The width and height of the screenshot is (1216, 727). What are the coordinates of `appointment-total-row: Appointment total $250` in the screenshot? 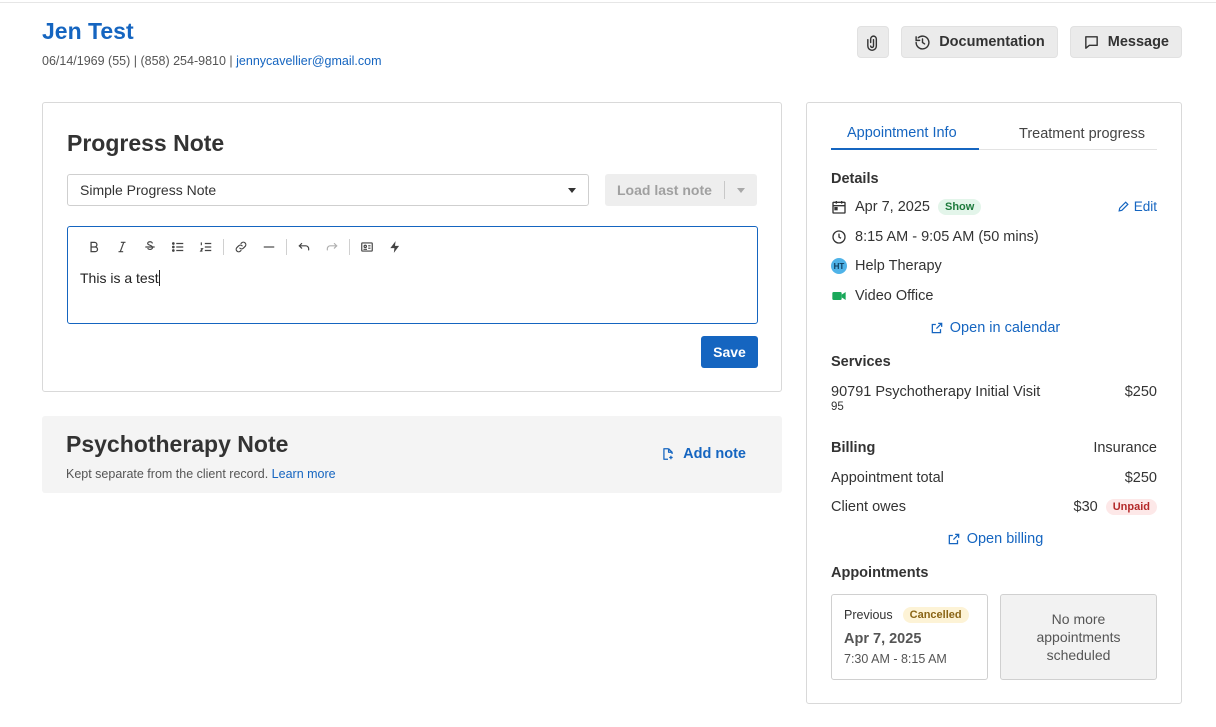 It's located at (994, 478).